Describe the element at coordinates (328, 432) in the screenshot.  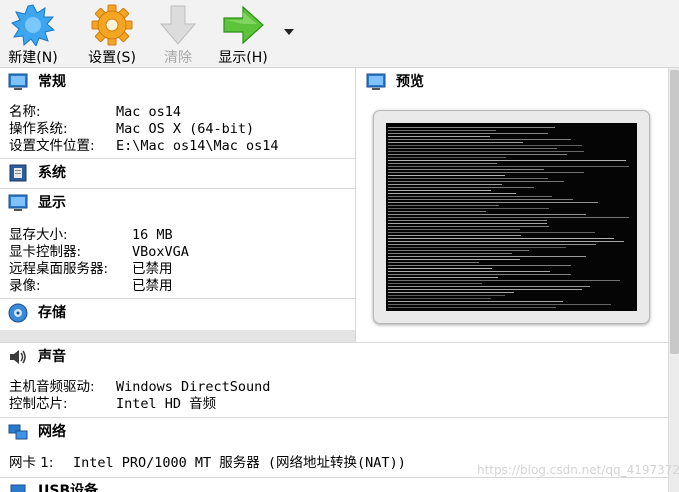
I see `section-network-header: 网络` at that location.